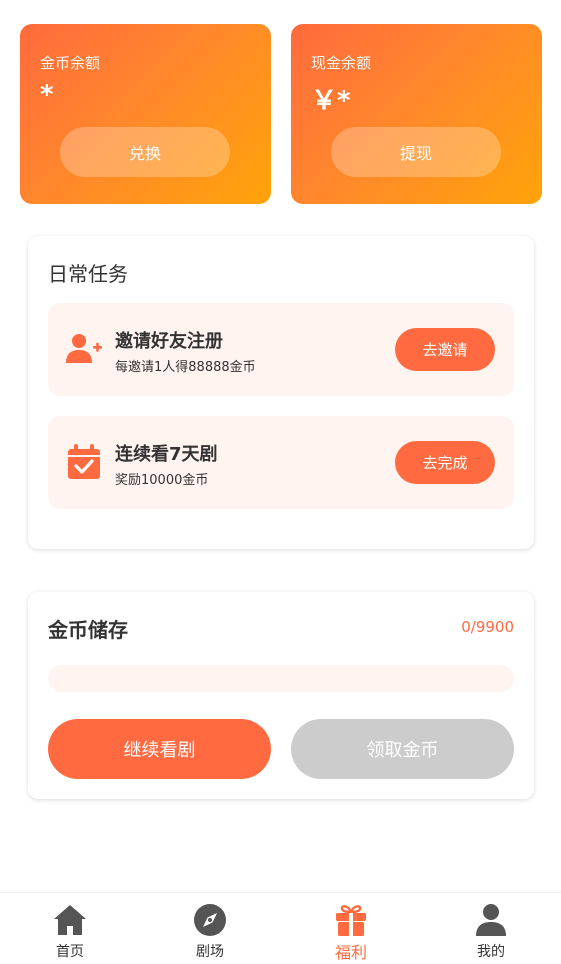  I want to click on nav-item-home: 首页, so click(70, 928).